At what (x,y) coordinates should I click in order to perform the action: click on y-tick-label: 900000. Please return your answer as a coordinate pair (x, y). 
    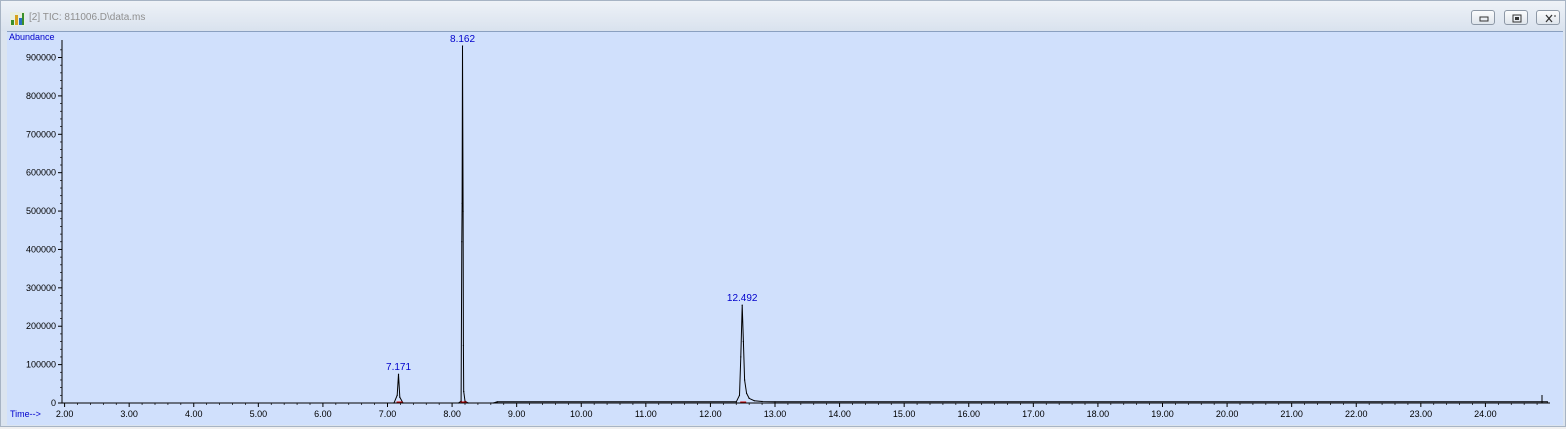
    Looking at the image, I should click on (41, 58).